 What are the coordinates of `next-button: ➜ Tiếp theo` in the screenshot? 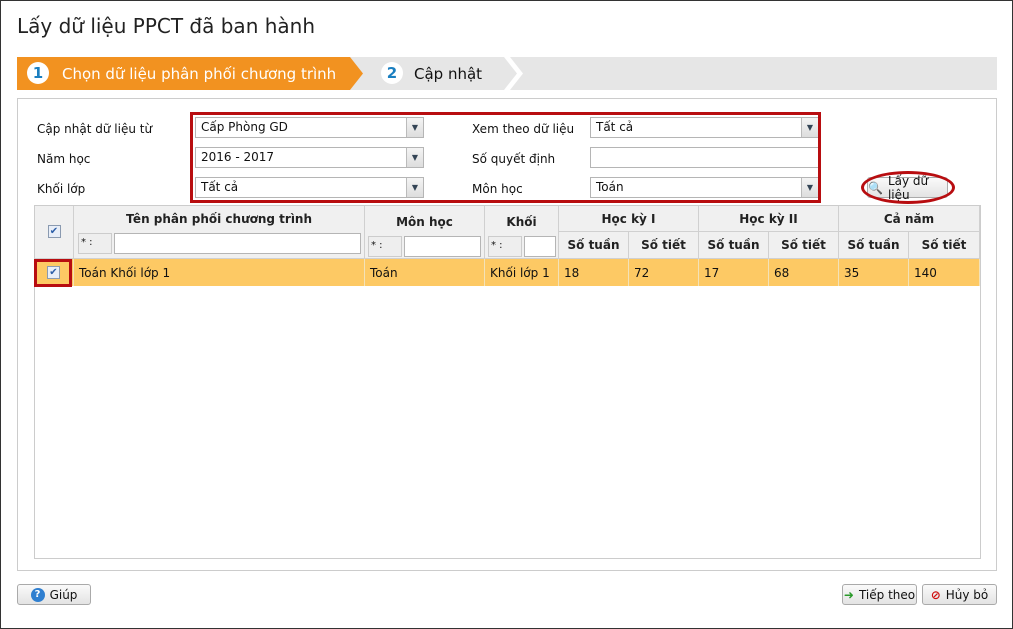 It's located at (879, 594).